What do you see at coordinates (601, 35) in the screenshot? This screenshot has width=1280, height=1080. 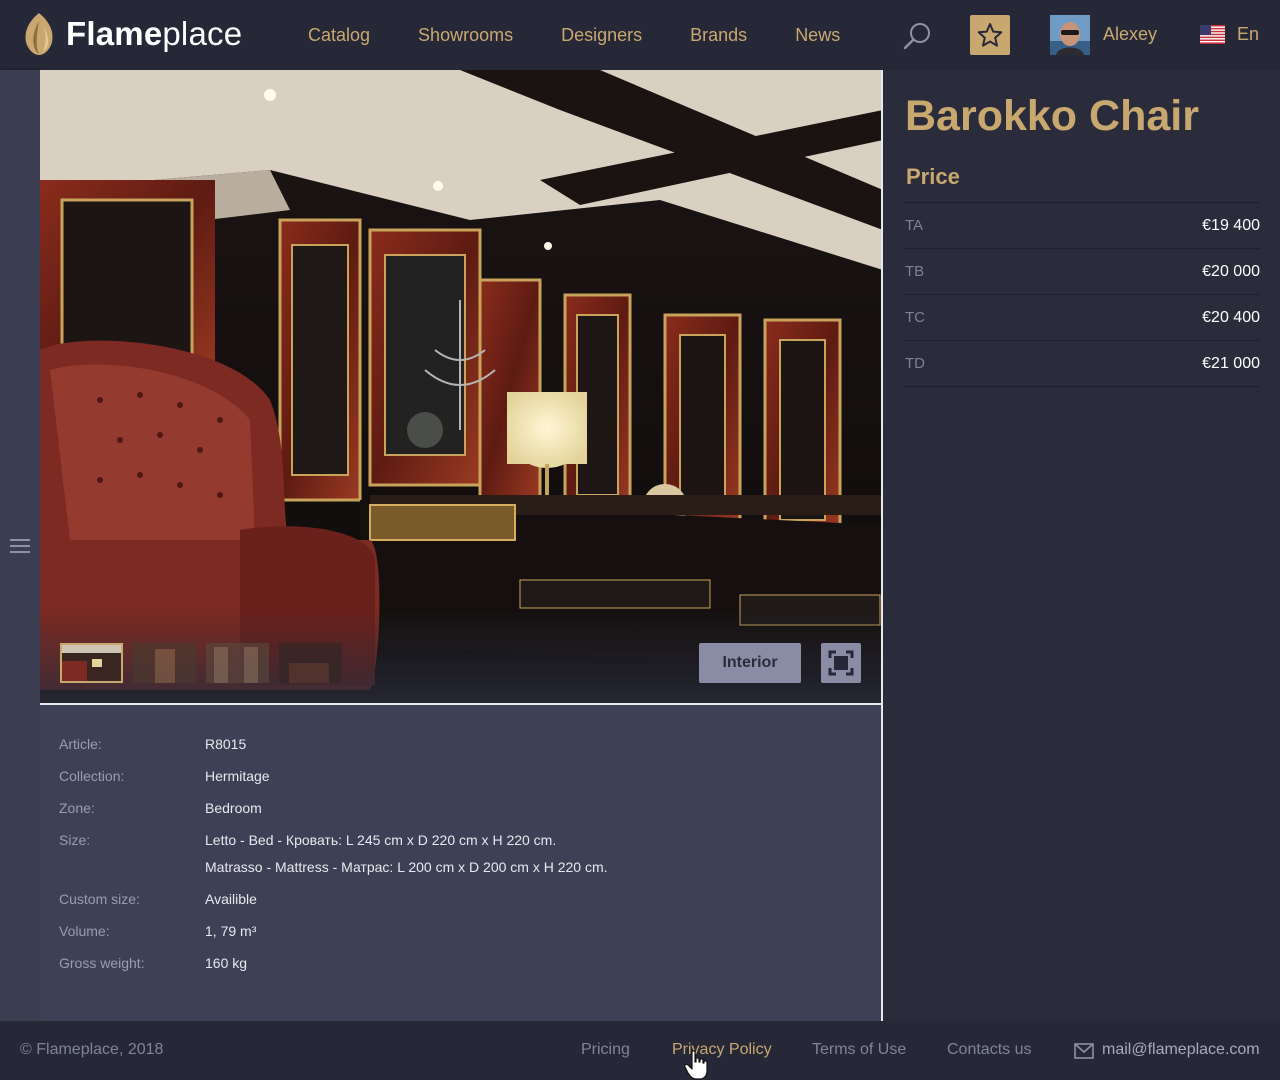 I see `nav-designers: Designers` at bounding box center [601, 35].